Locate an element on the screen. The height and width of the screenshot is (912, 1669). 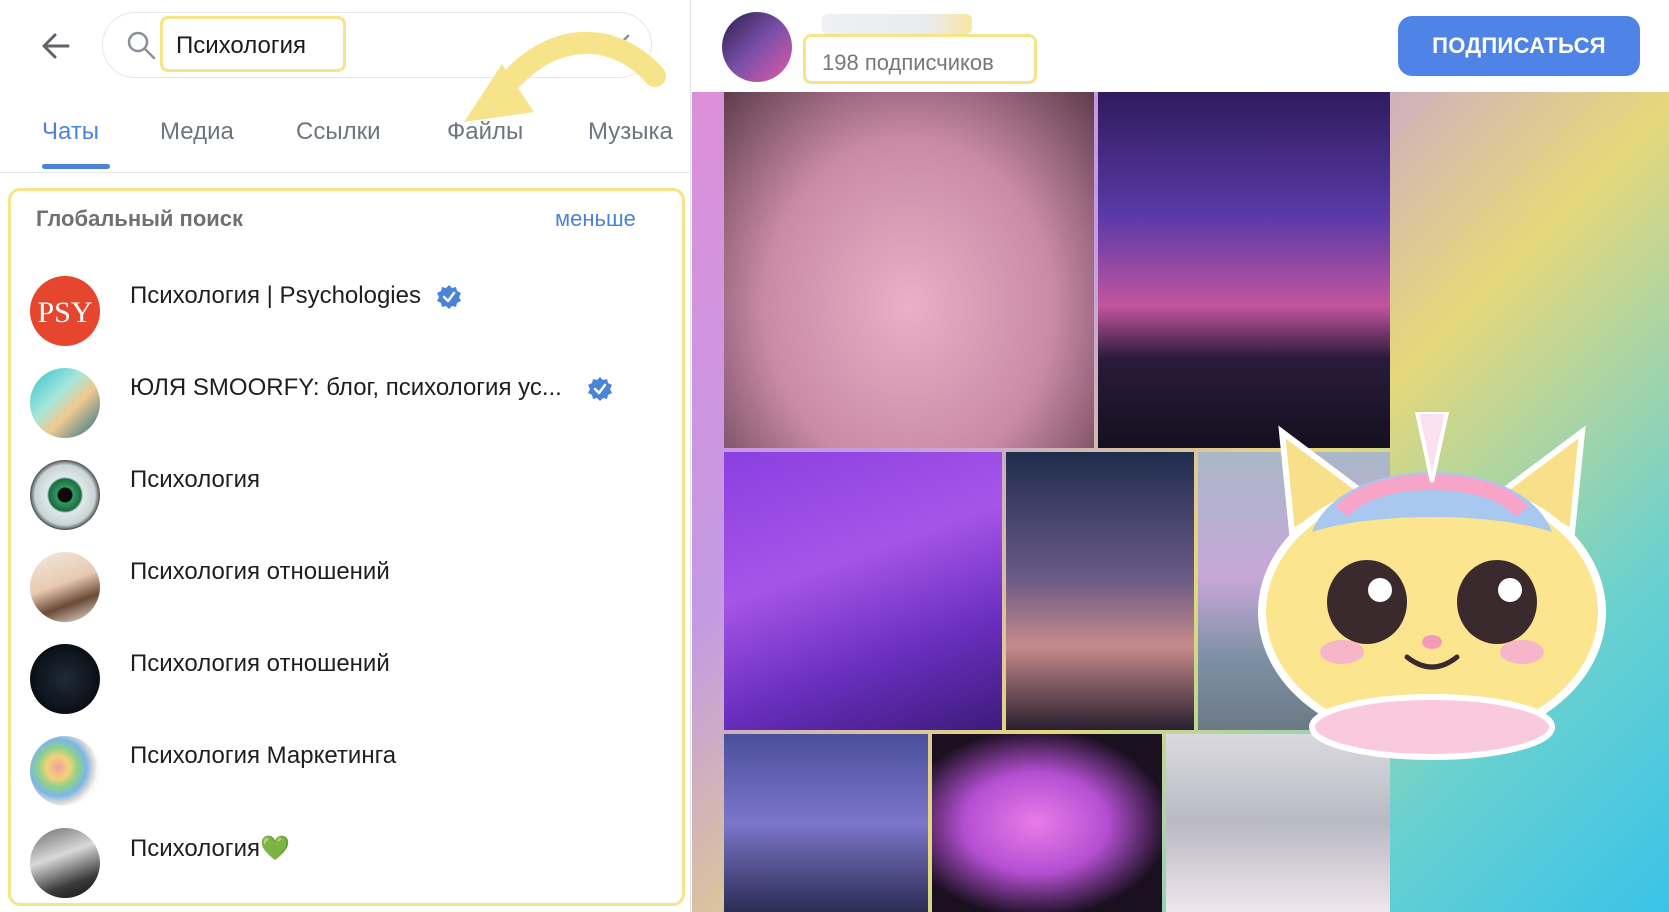
search-result-item: Психология Маркетинга is located at coordinates (350, 778).